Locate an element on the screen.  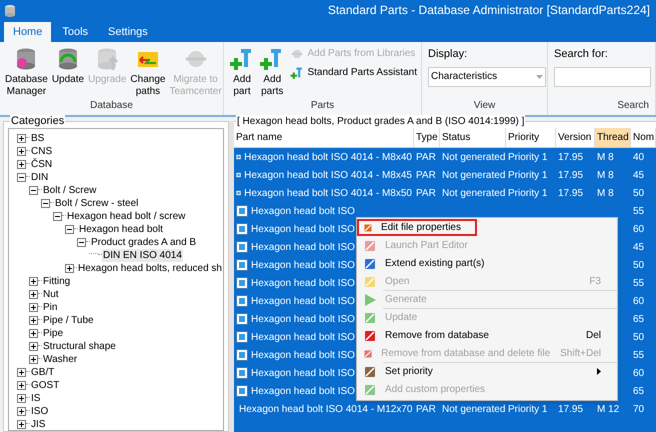
ribbon-button: Database Manager is located at coordinates (26, 72).